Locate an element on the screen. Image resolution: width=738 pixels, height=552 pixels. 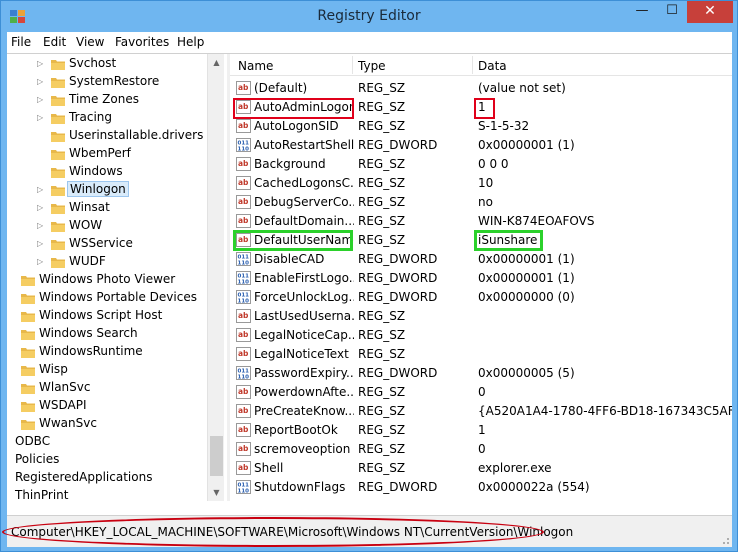
tree-item-label: Tracing is located at coordinates (90, 117).